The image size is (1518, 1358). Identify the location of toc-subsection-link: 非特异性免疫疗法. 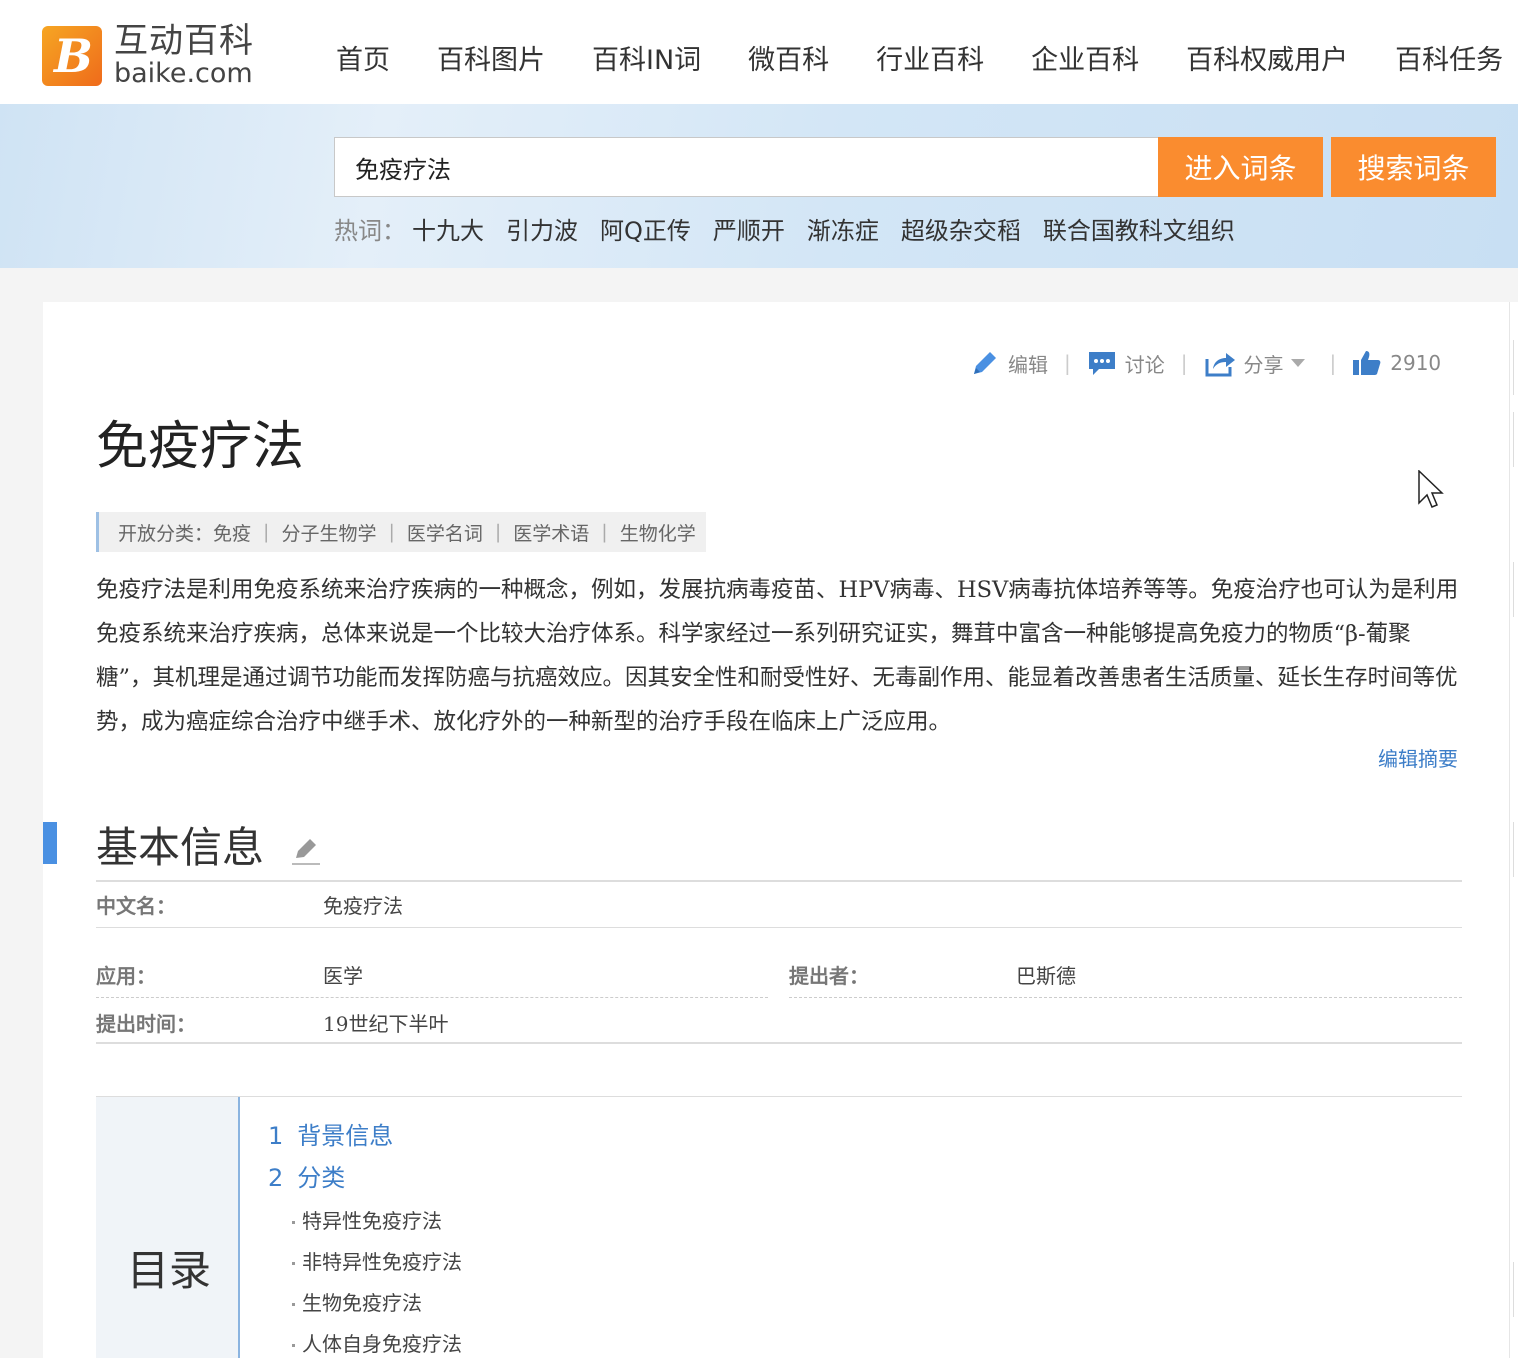
(365, 1262).